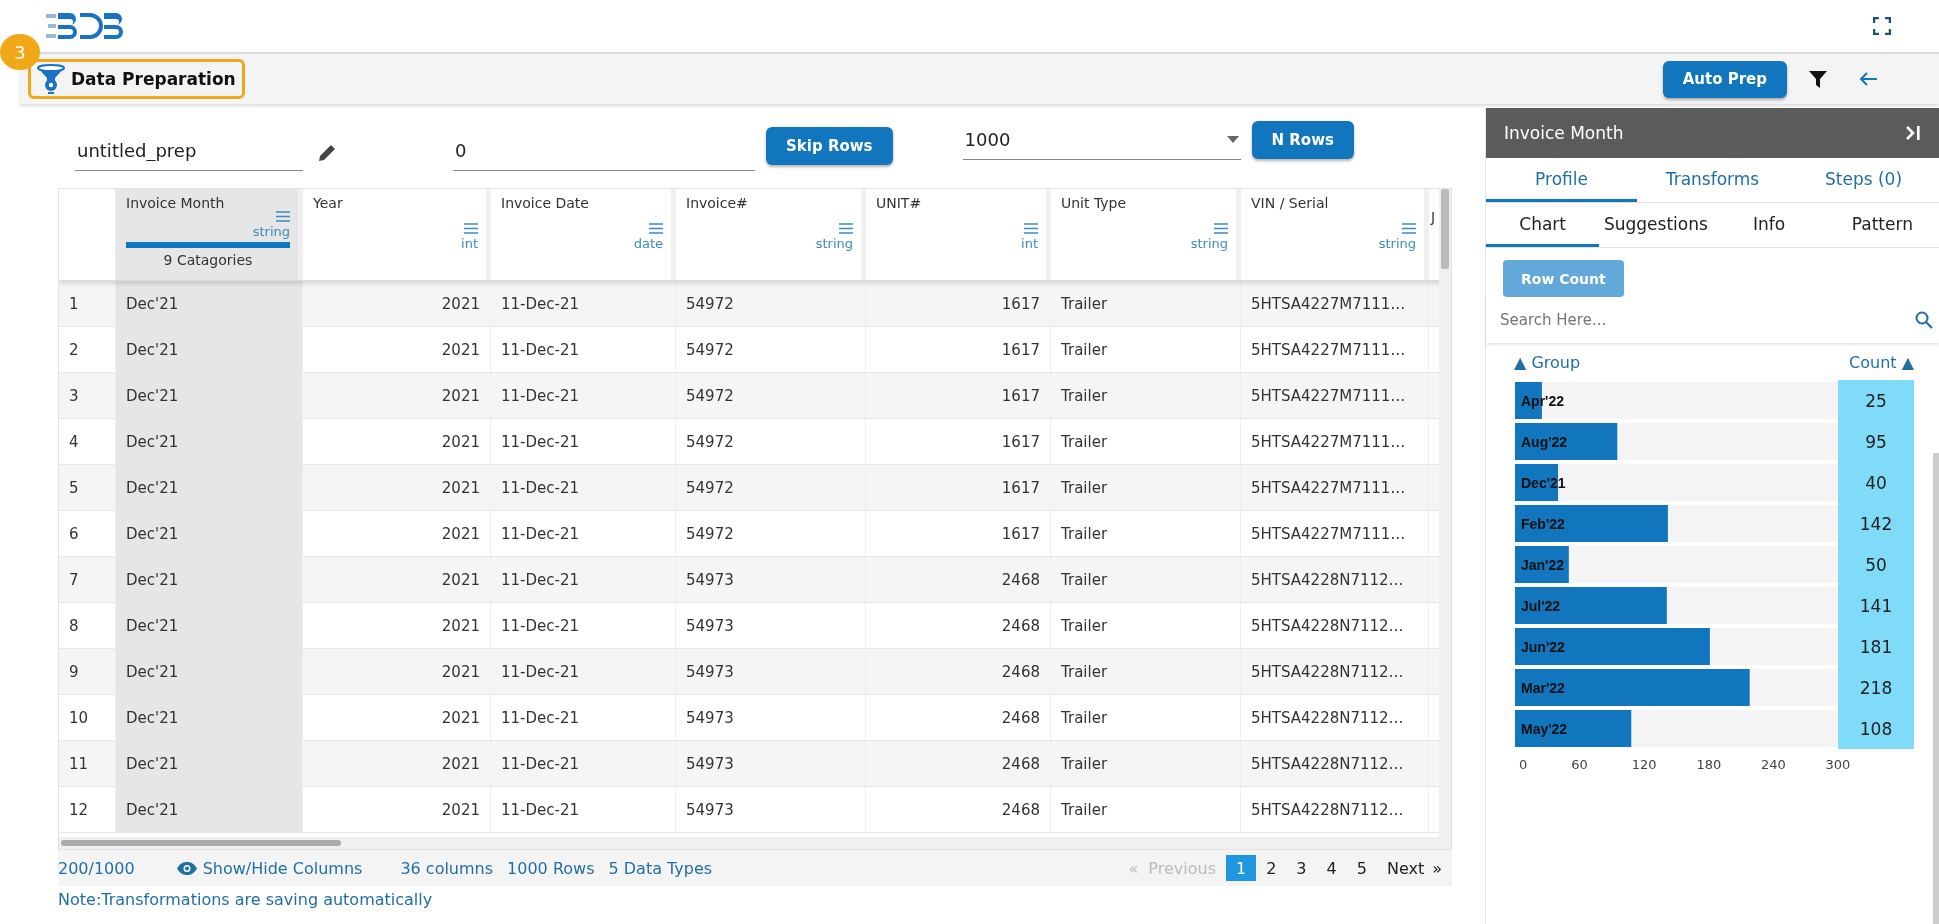  I want to click on tab: Suggestions, so click(1656, 225).